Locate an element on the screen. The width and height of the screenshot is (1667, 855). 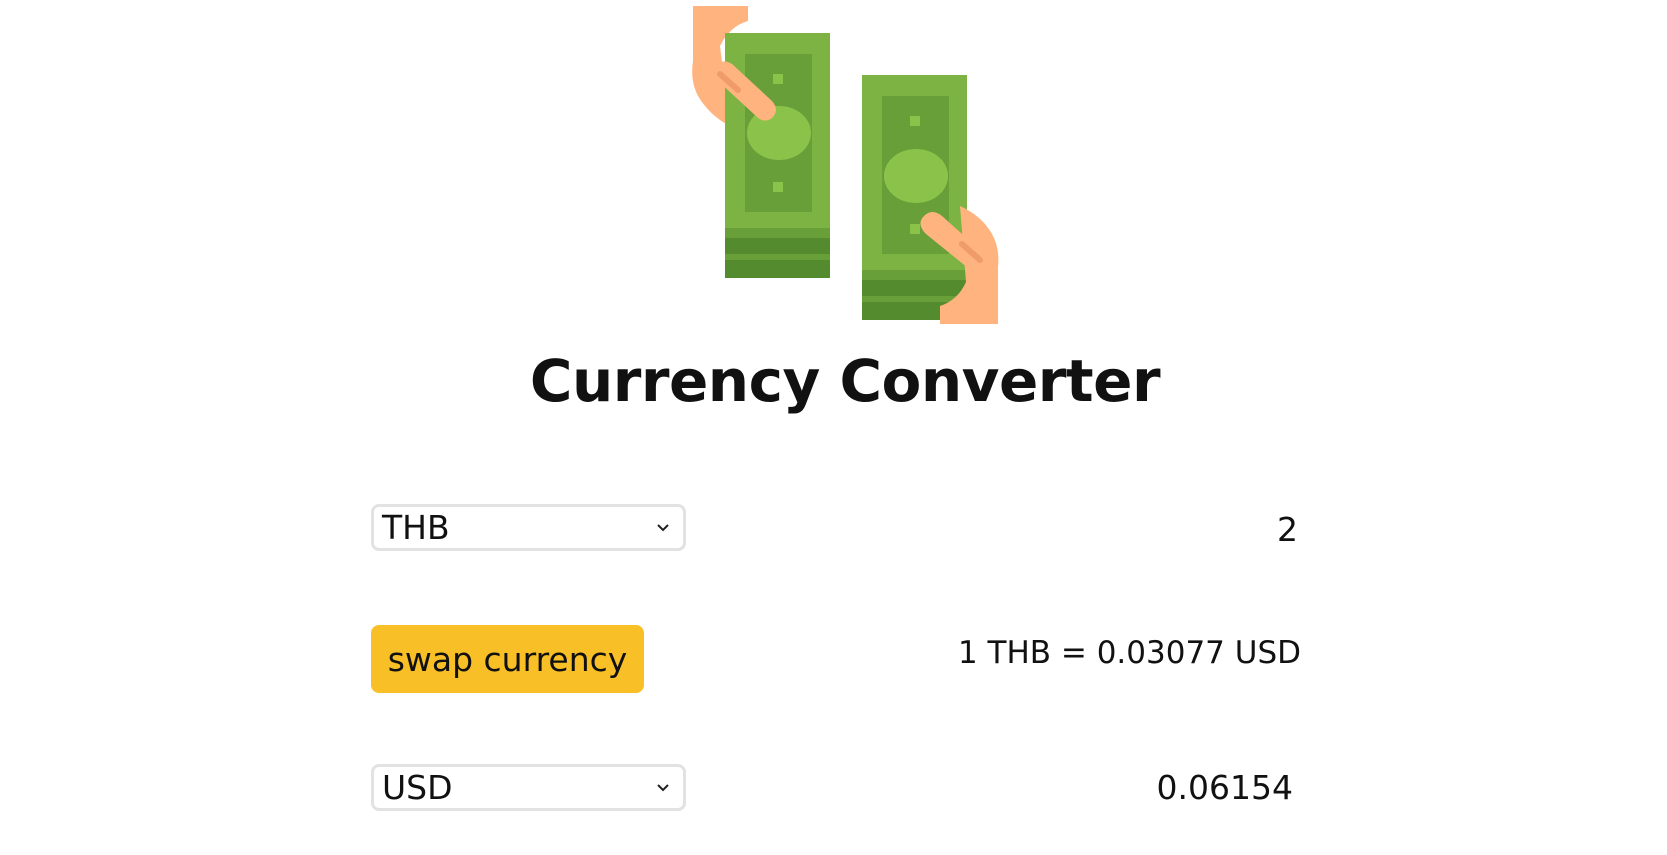
money-exchange-icon is located at coordinates (845, 165).